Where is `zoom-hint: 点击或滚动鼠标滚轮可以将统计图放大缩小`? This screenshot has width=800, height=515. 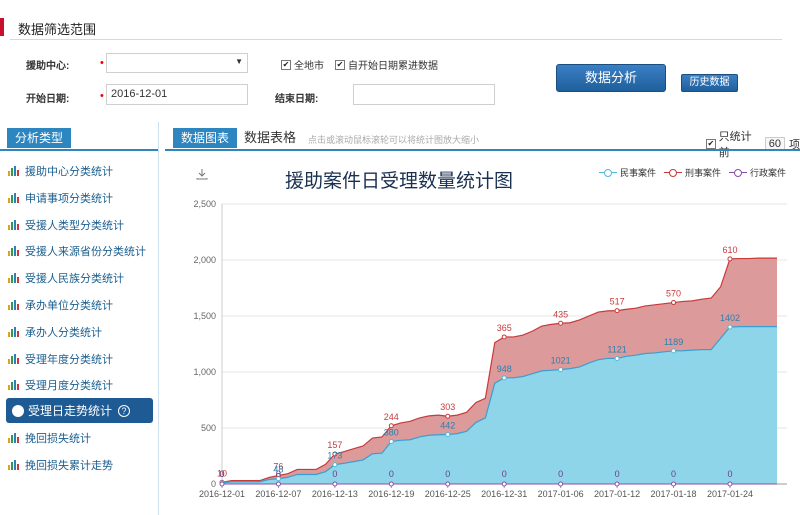 zoom-hint: 点击或滚动鼠标滚轮可以将统计图放大缩小 is located at coordinates (394, 140).